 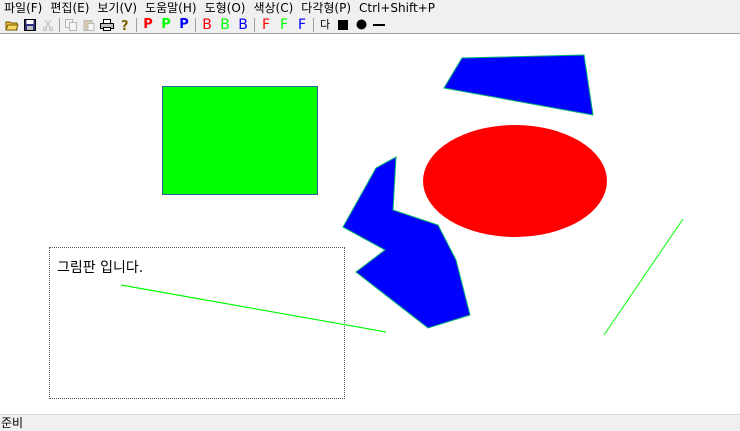 I want to click on open-folder-icon, so click(x=12, y=25).